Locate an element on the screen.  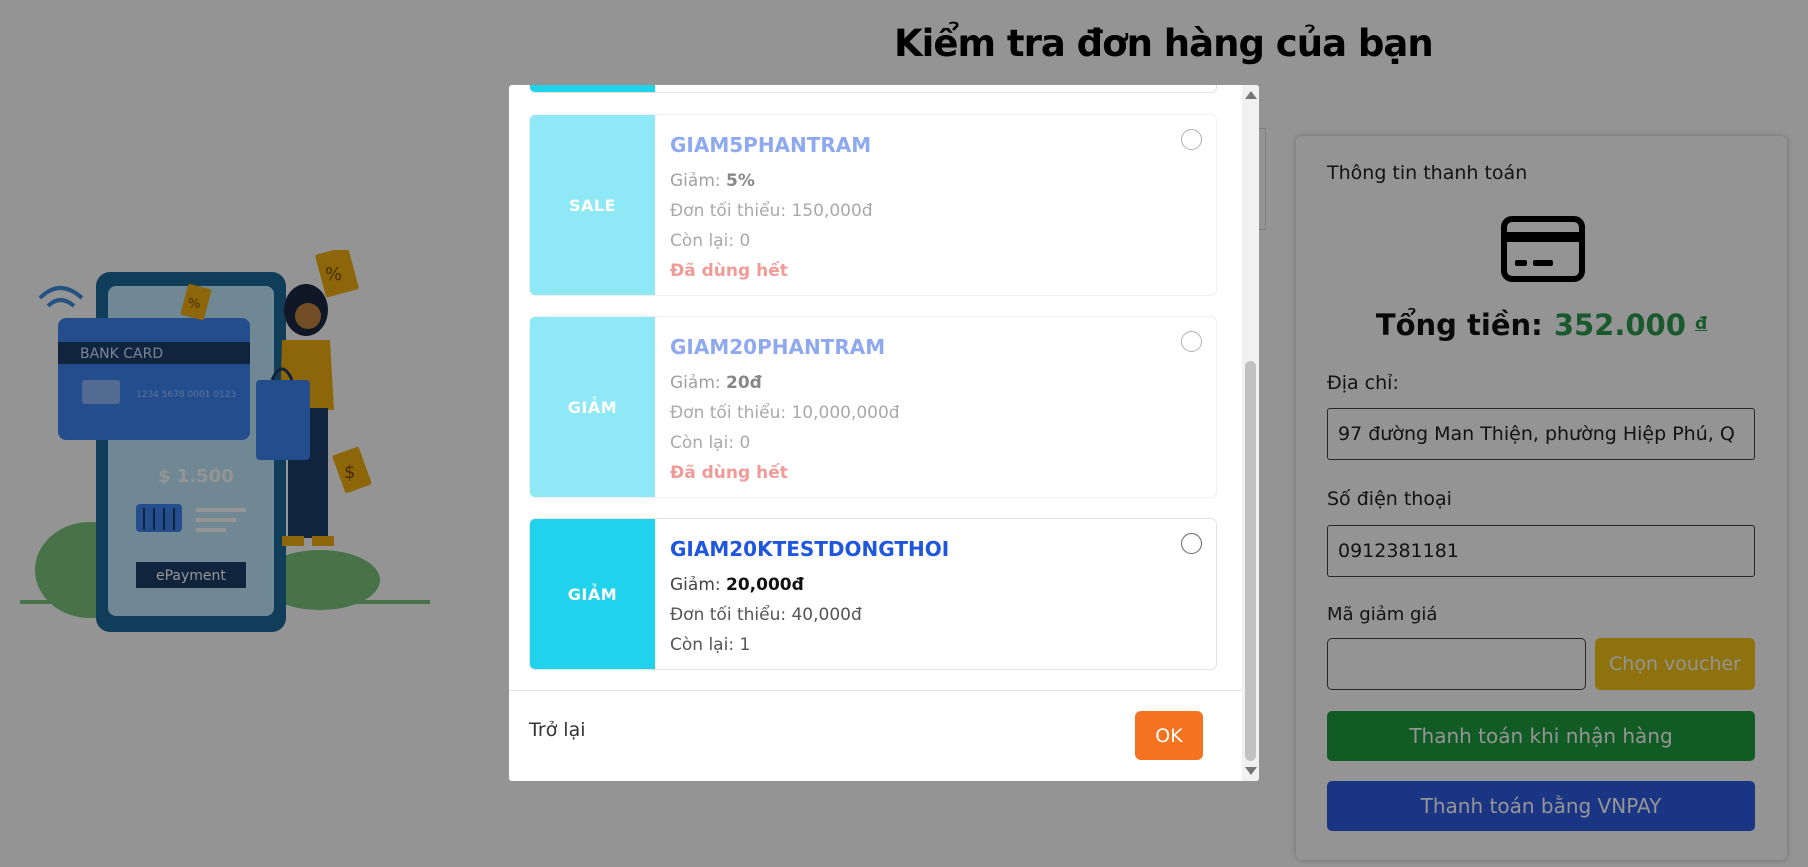
voucher-band: SALE is located at coordinates (592, 205).